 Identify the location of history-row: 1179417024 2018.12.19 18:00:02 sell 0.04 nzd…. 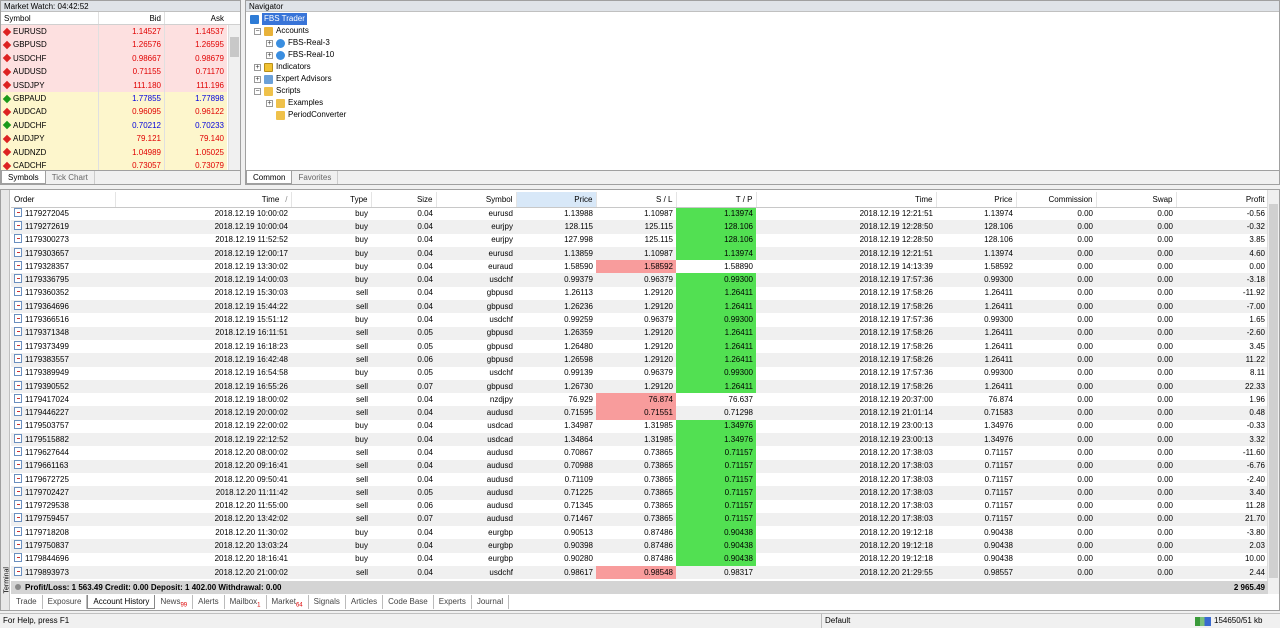
(639, 400).